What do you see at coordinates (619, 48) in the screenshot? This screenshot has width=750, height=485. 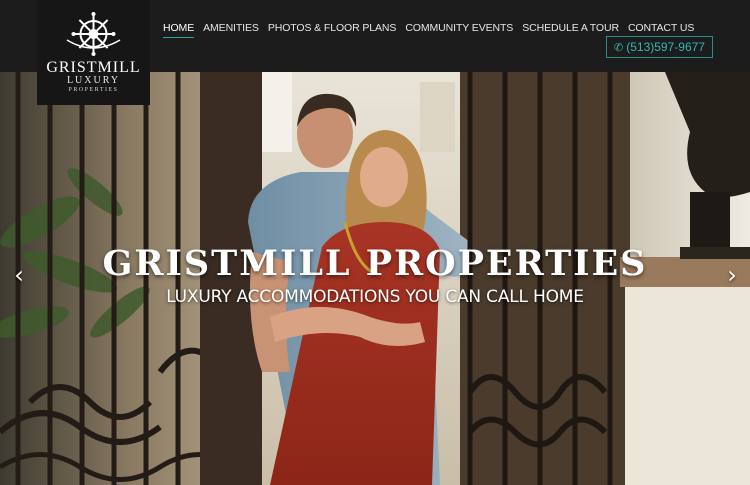 I see `phone-icon: ✆` at bounding box center [619, 48].